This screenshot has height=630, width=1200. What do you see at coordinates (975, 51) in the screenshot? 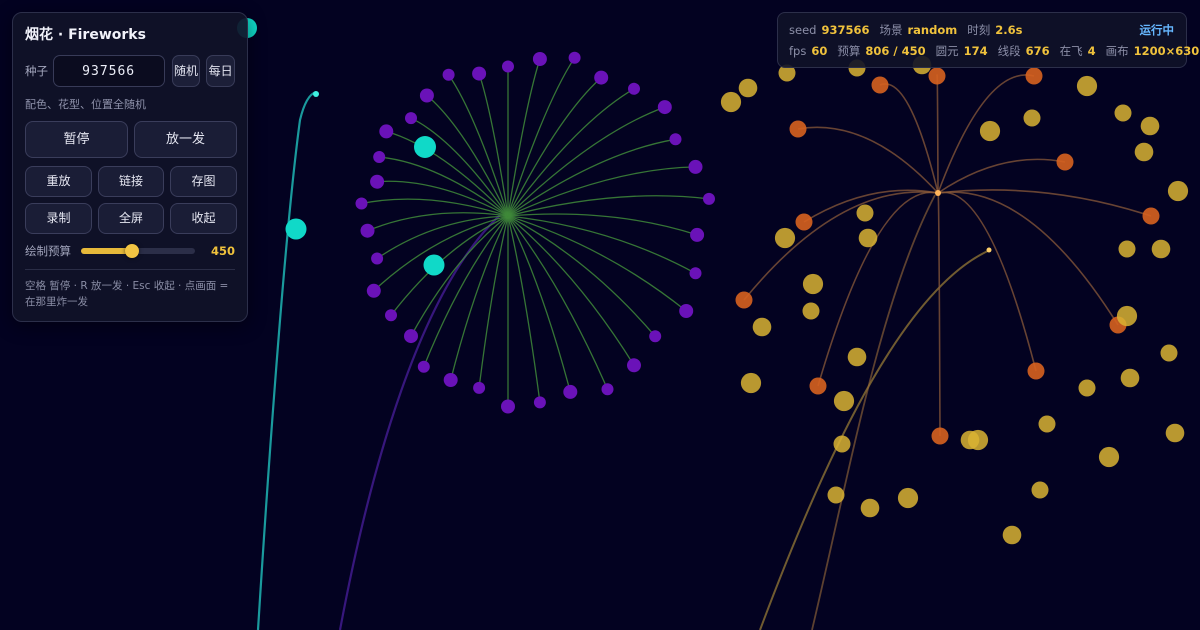
I see `circles-value: 174` at bounding box center [975, 51].